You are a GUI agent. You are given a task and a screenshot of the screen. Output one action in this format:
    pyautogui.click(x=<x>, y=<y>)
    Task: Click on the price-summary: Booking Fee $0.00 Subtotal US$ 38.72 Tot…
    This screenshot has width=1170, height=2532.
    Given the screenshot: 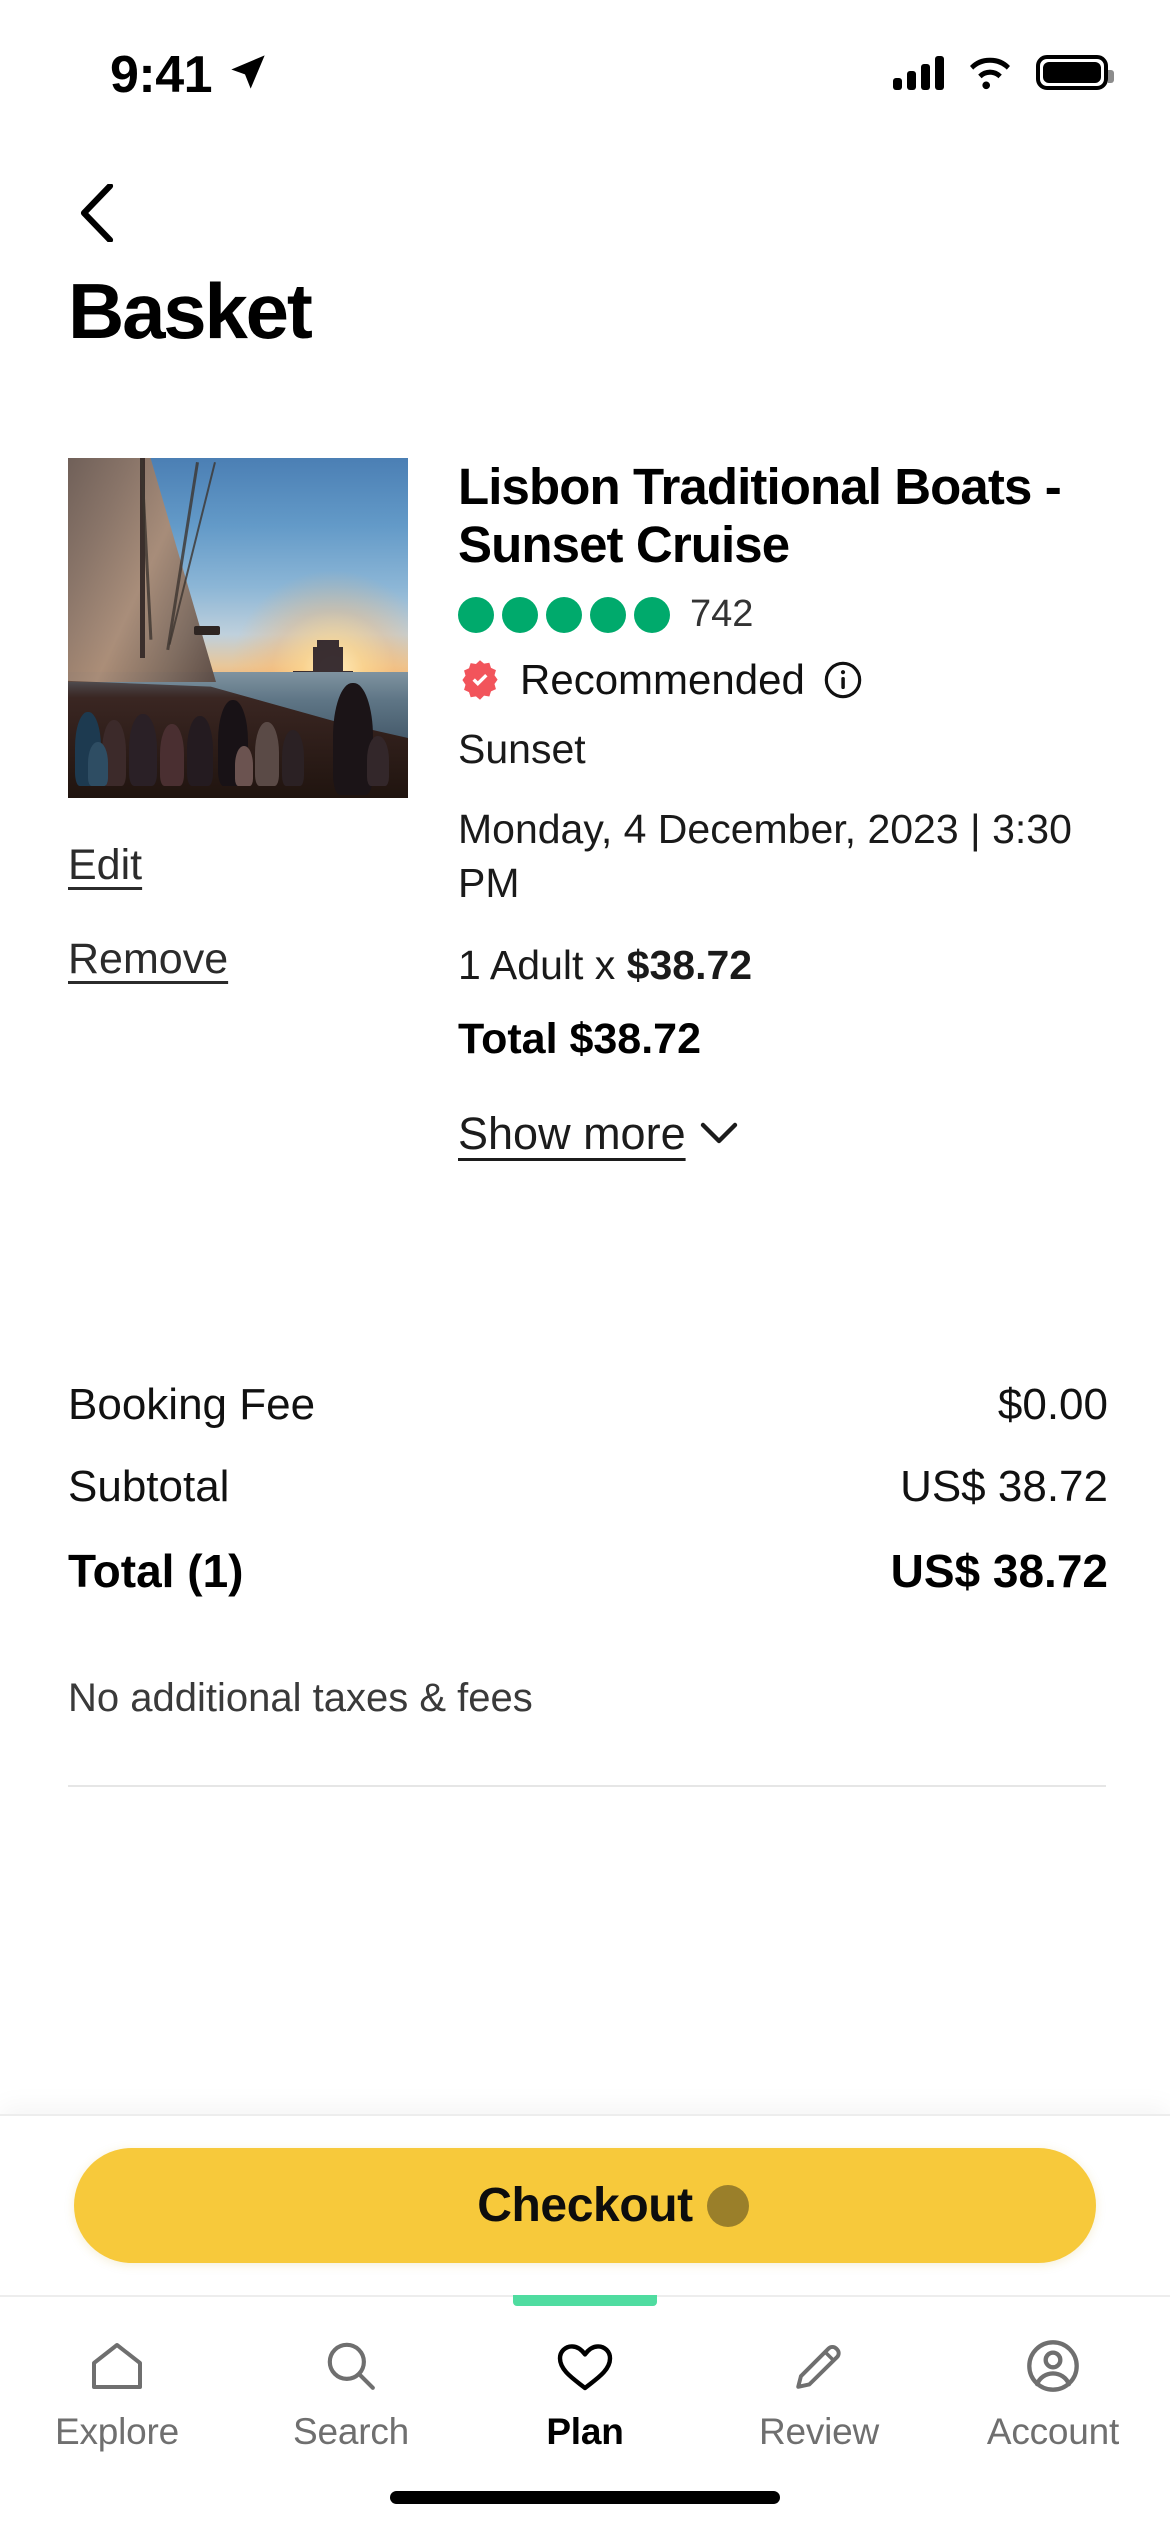 What is the action you would take?
    pyautogui.click(x=588, y=1550)
    